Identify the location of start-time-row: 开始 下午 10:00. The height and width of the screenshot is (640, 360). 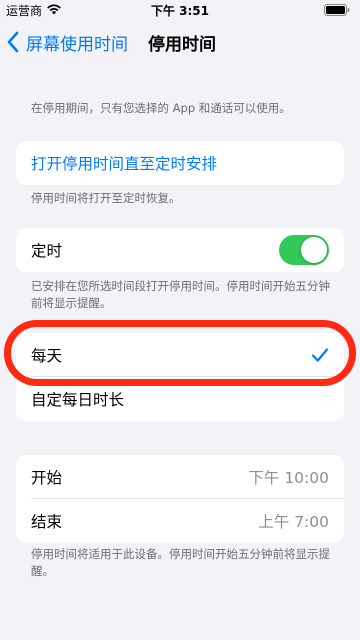
(180, 477).